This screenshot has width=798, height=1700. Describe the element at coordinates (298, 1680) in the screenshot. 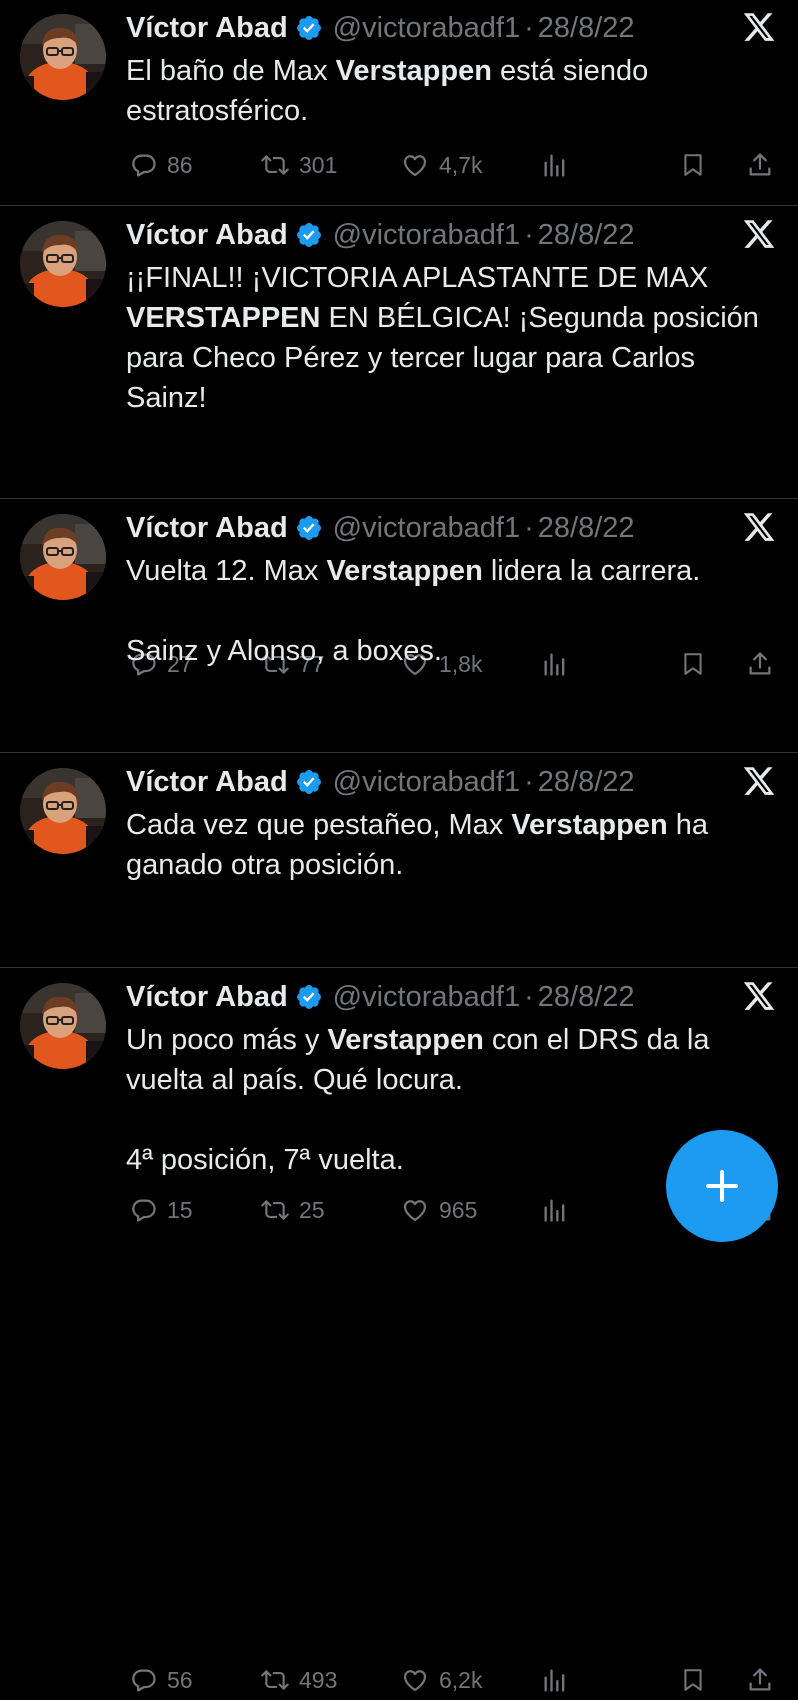

I see `retweet-button: 493` at that location.